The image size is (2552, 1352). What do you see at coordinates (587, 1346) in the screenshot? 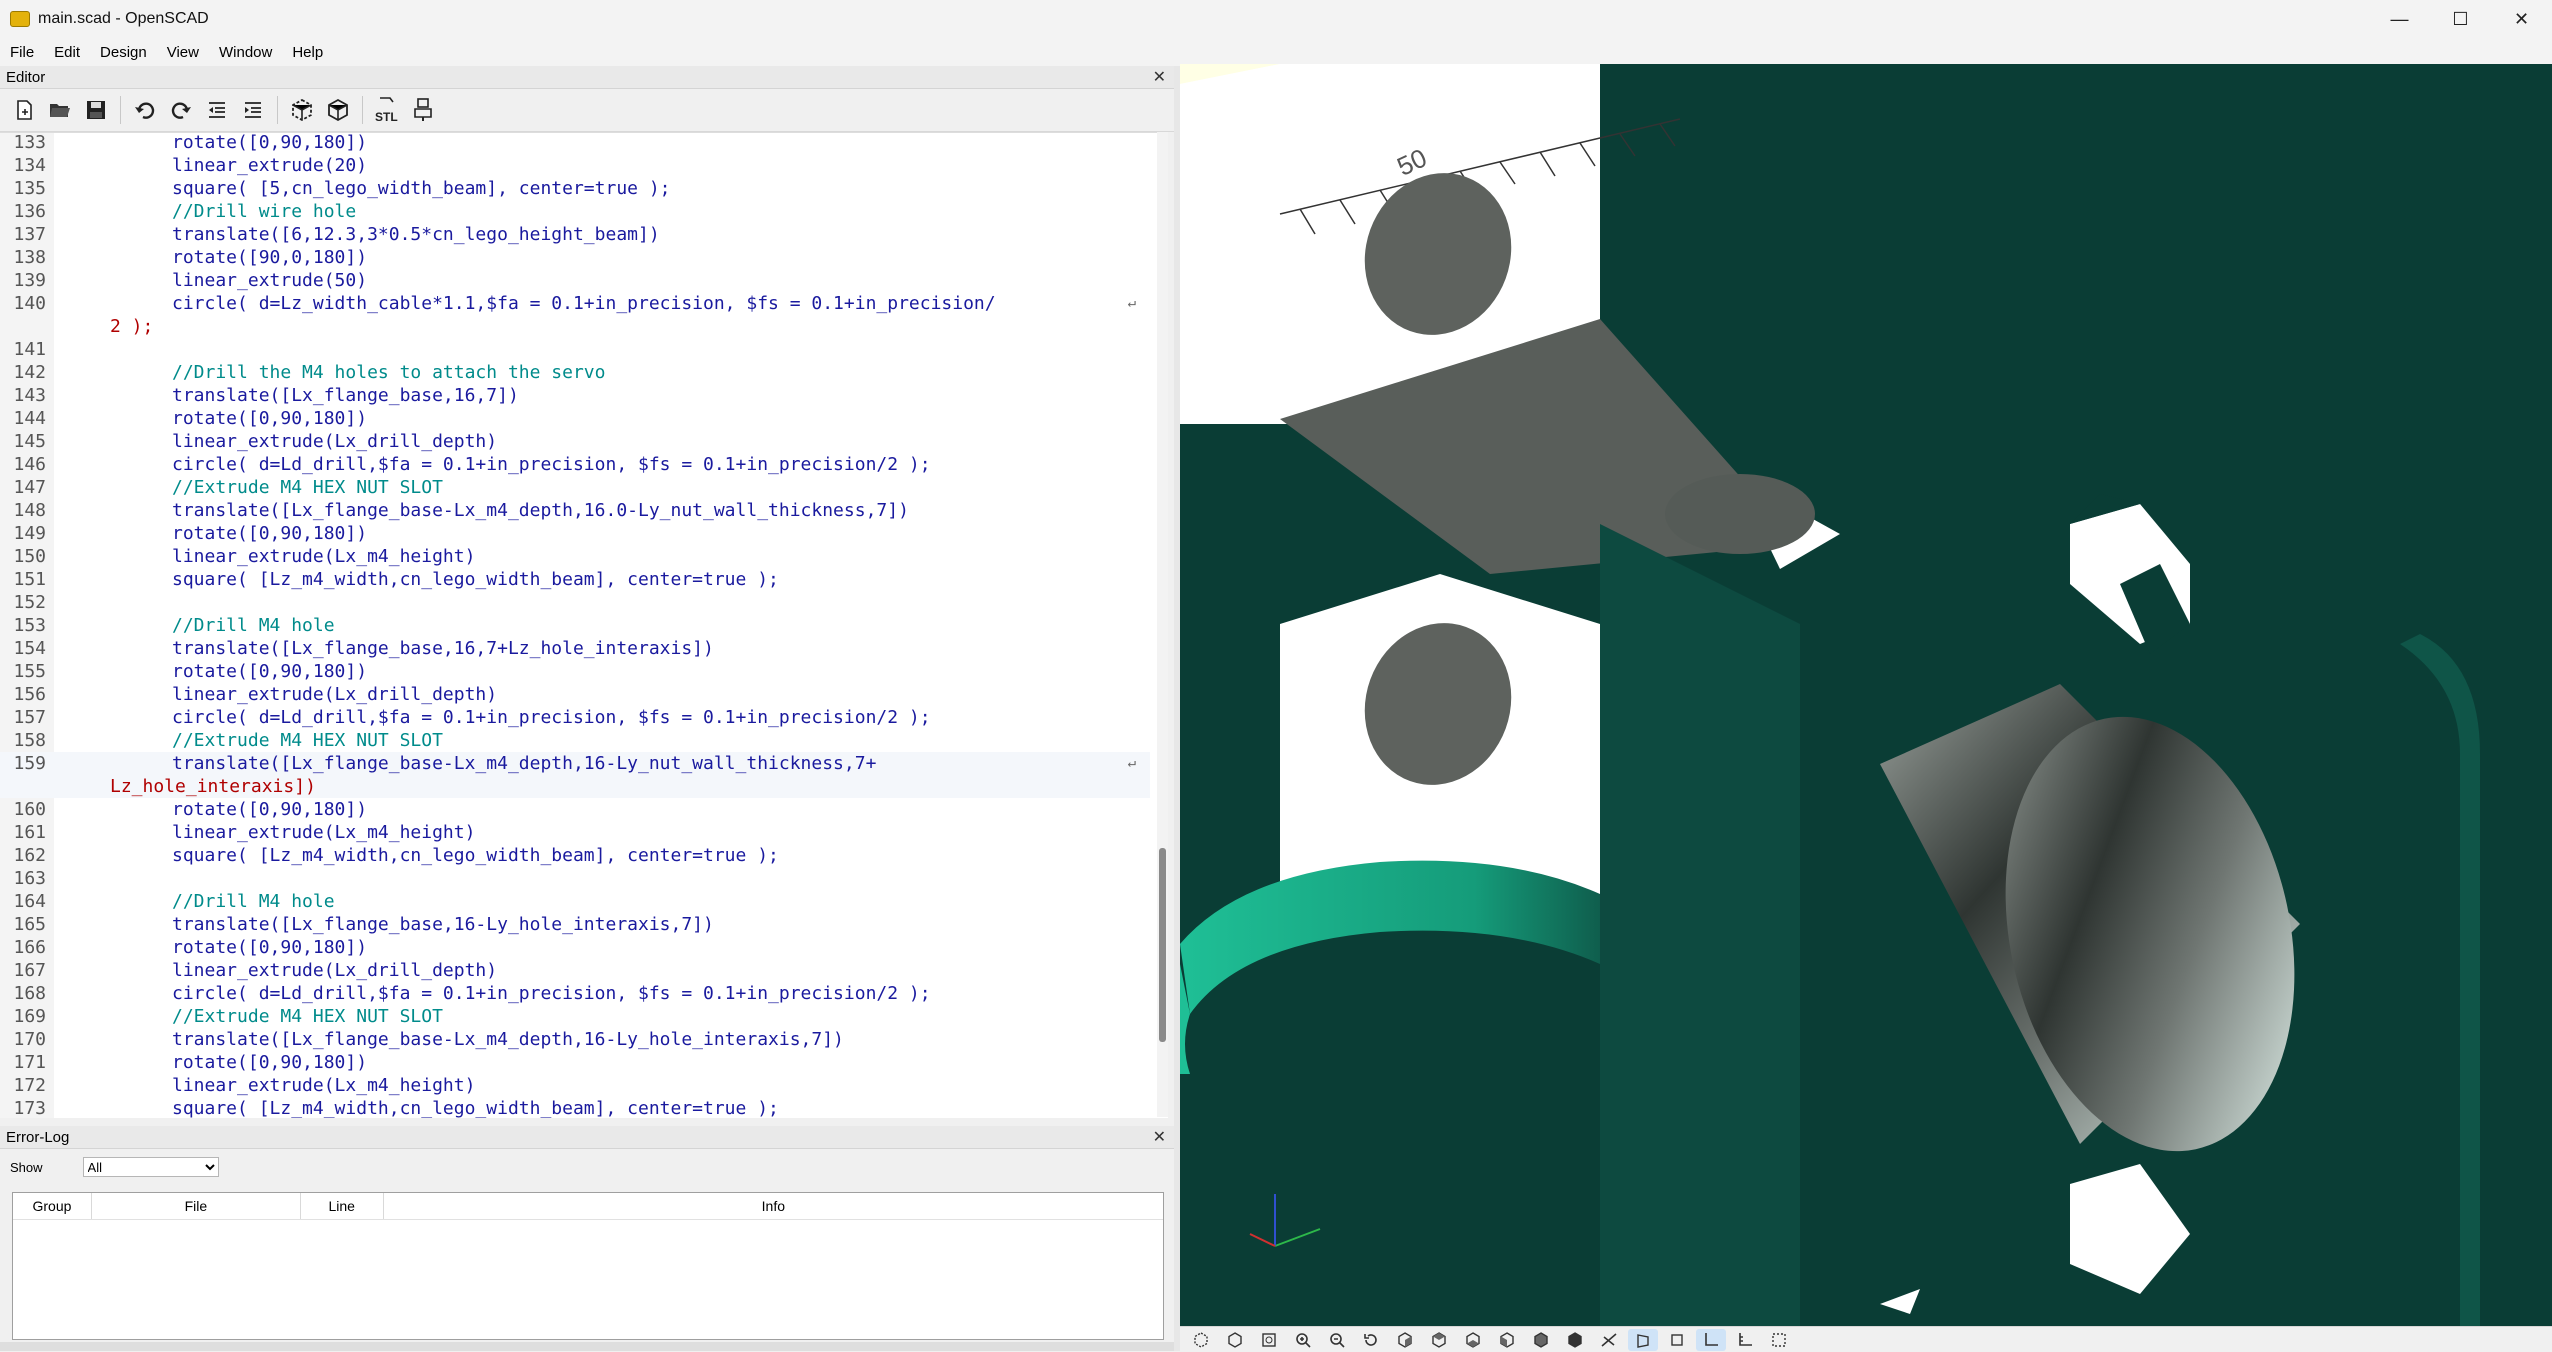
I see `dock-tab-strip` at bounding box center [587, 1346].